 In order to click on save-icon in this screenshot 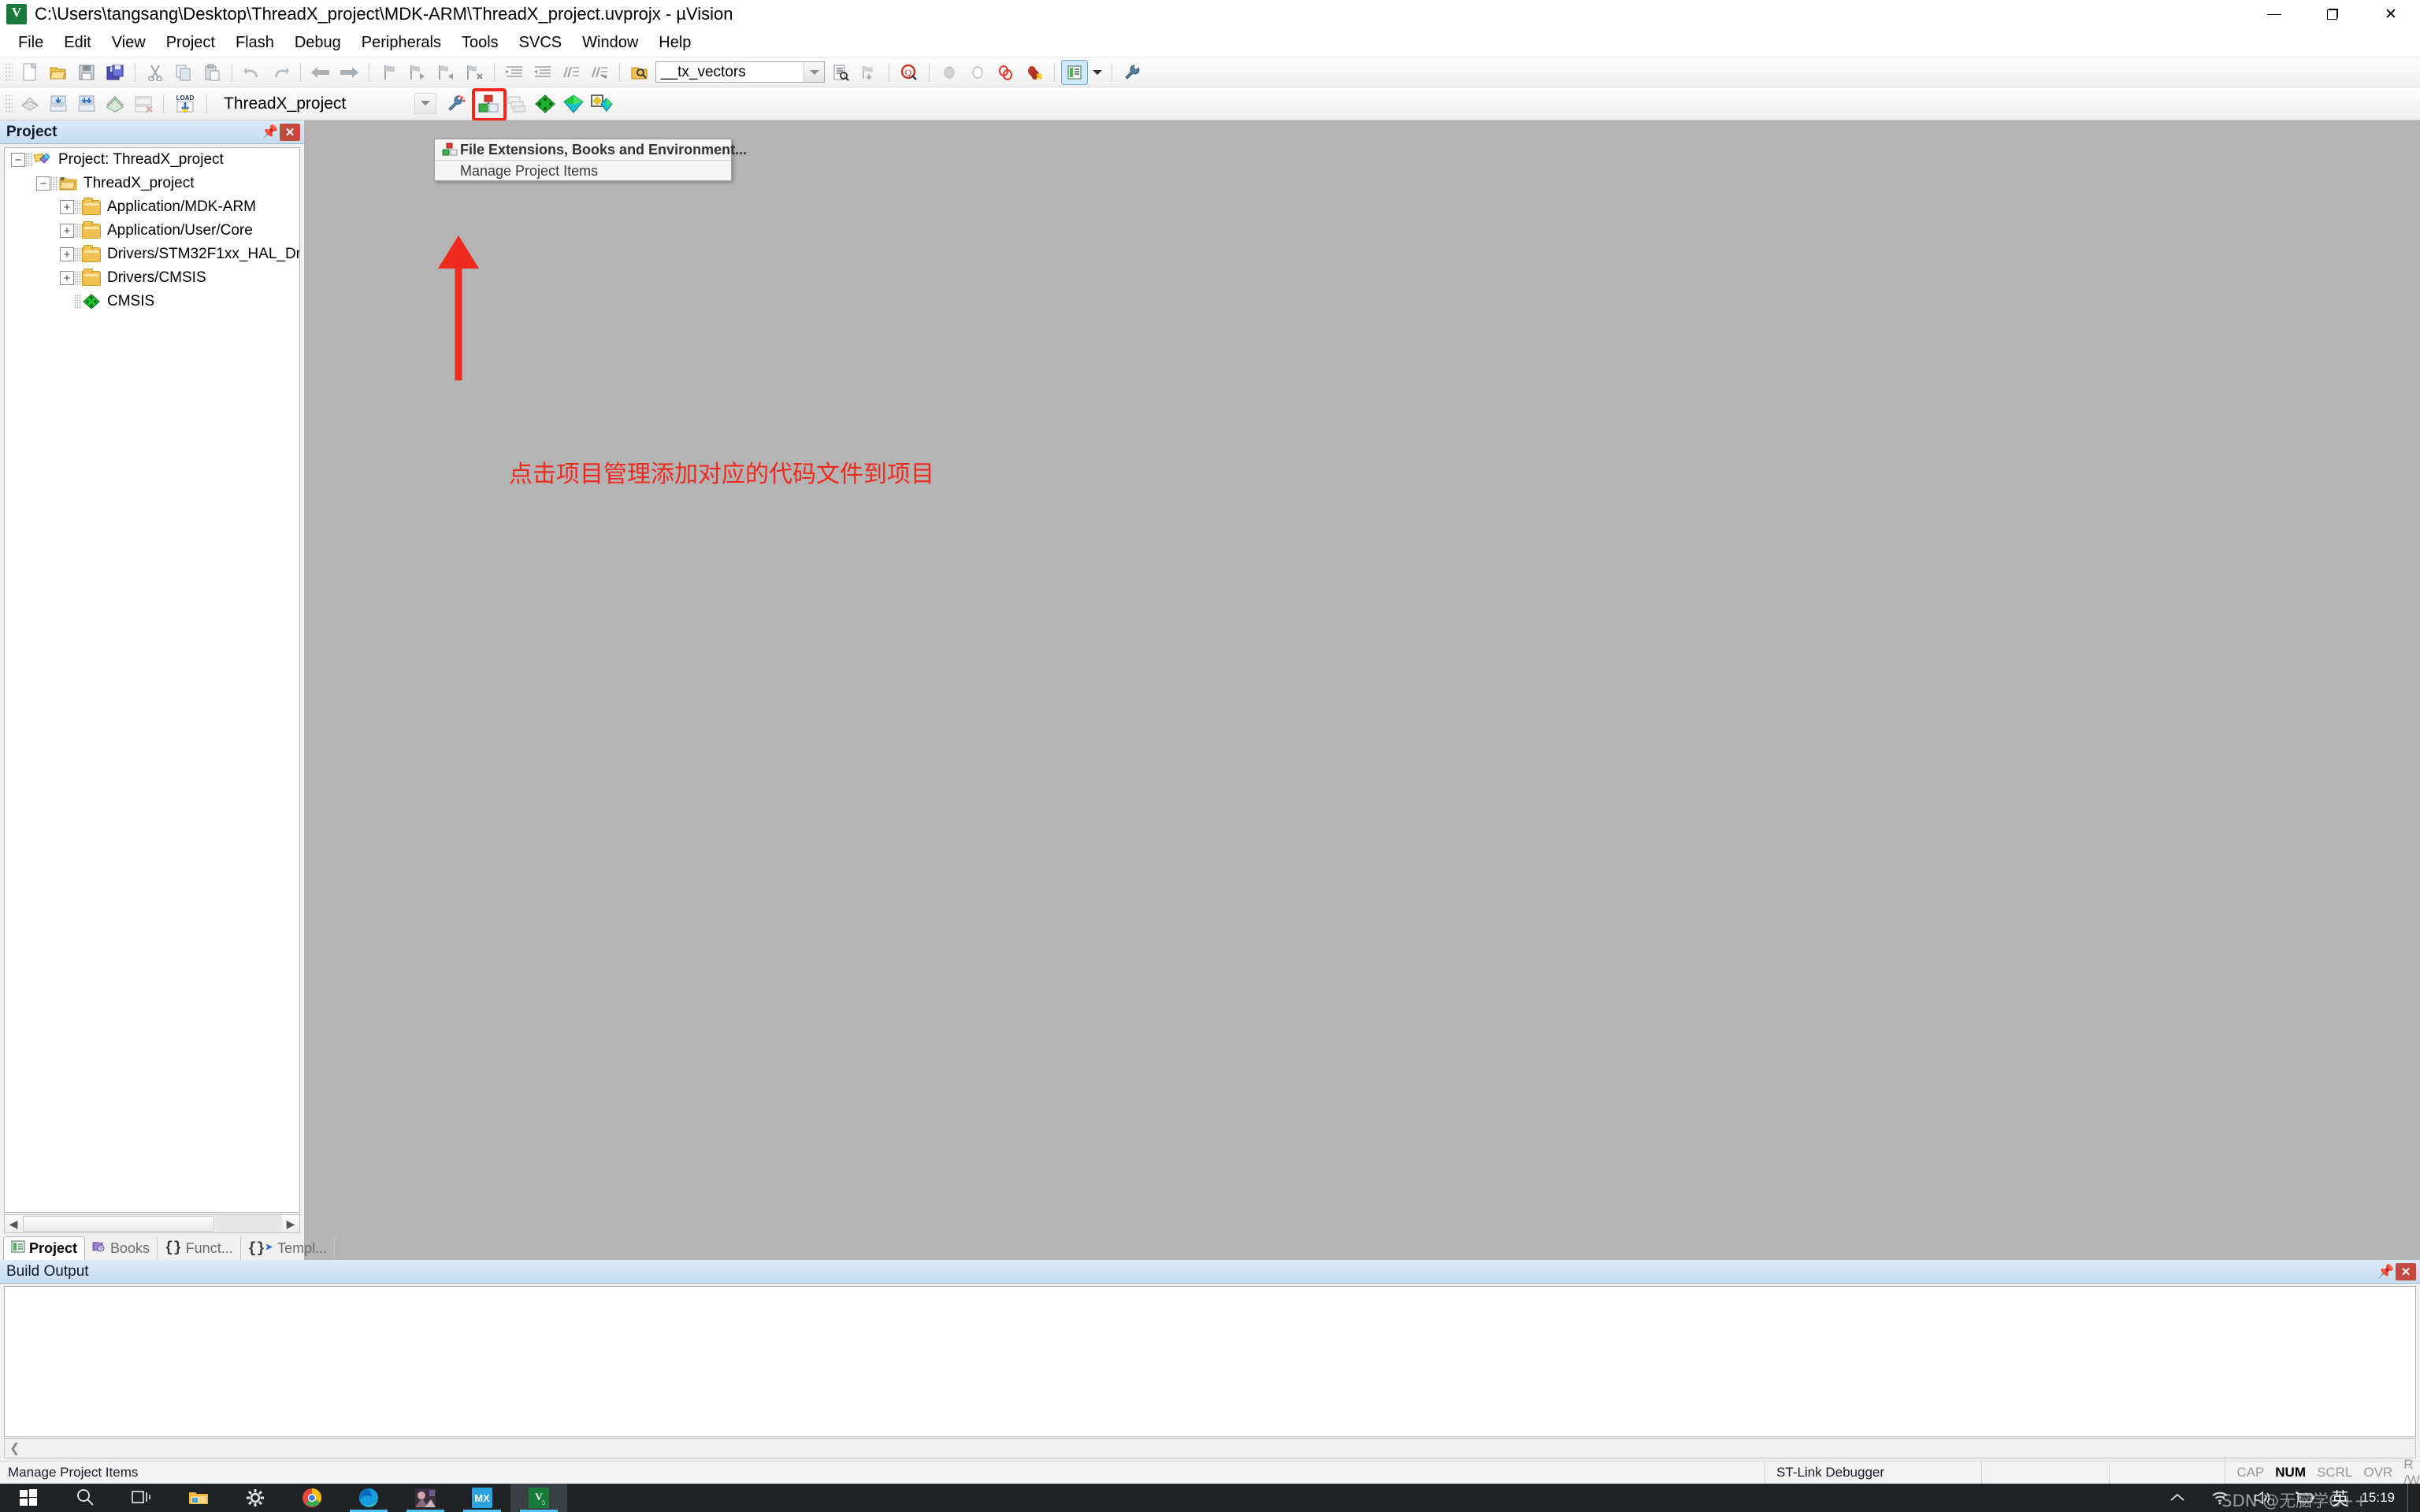, I will do `click(86, 72)`.